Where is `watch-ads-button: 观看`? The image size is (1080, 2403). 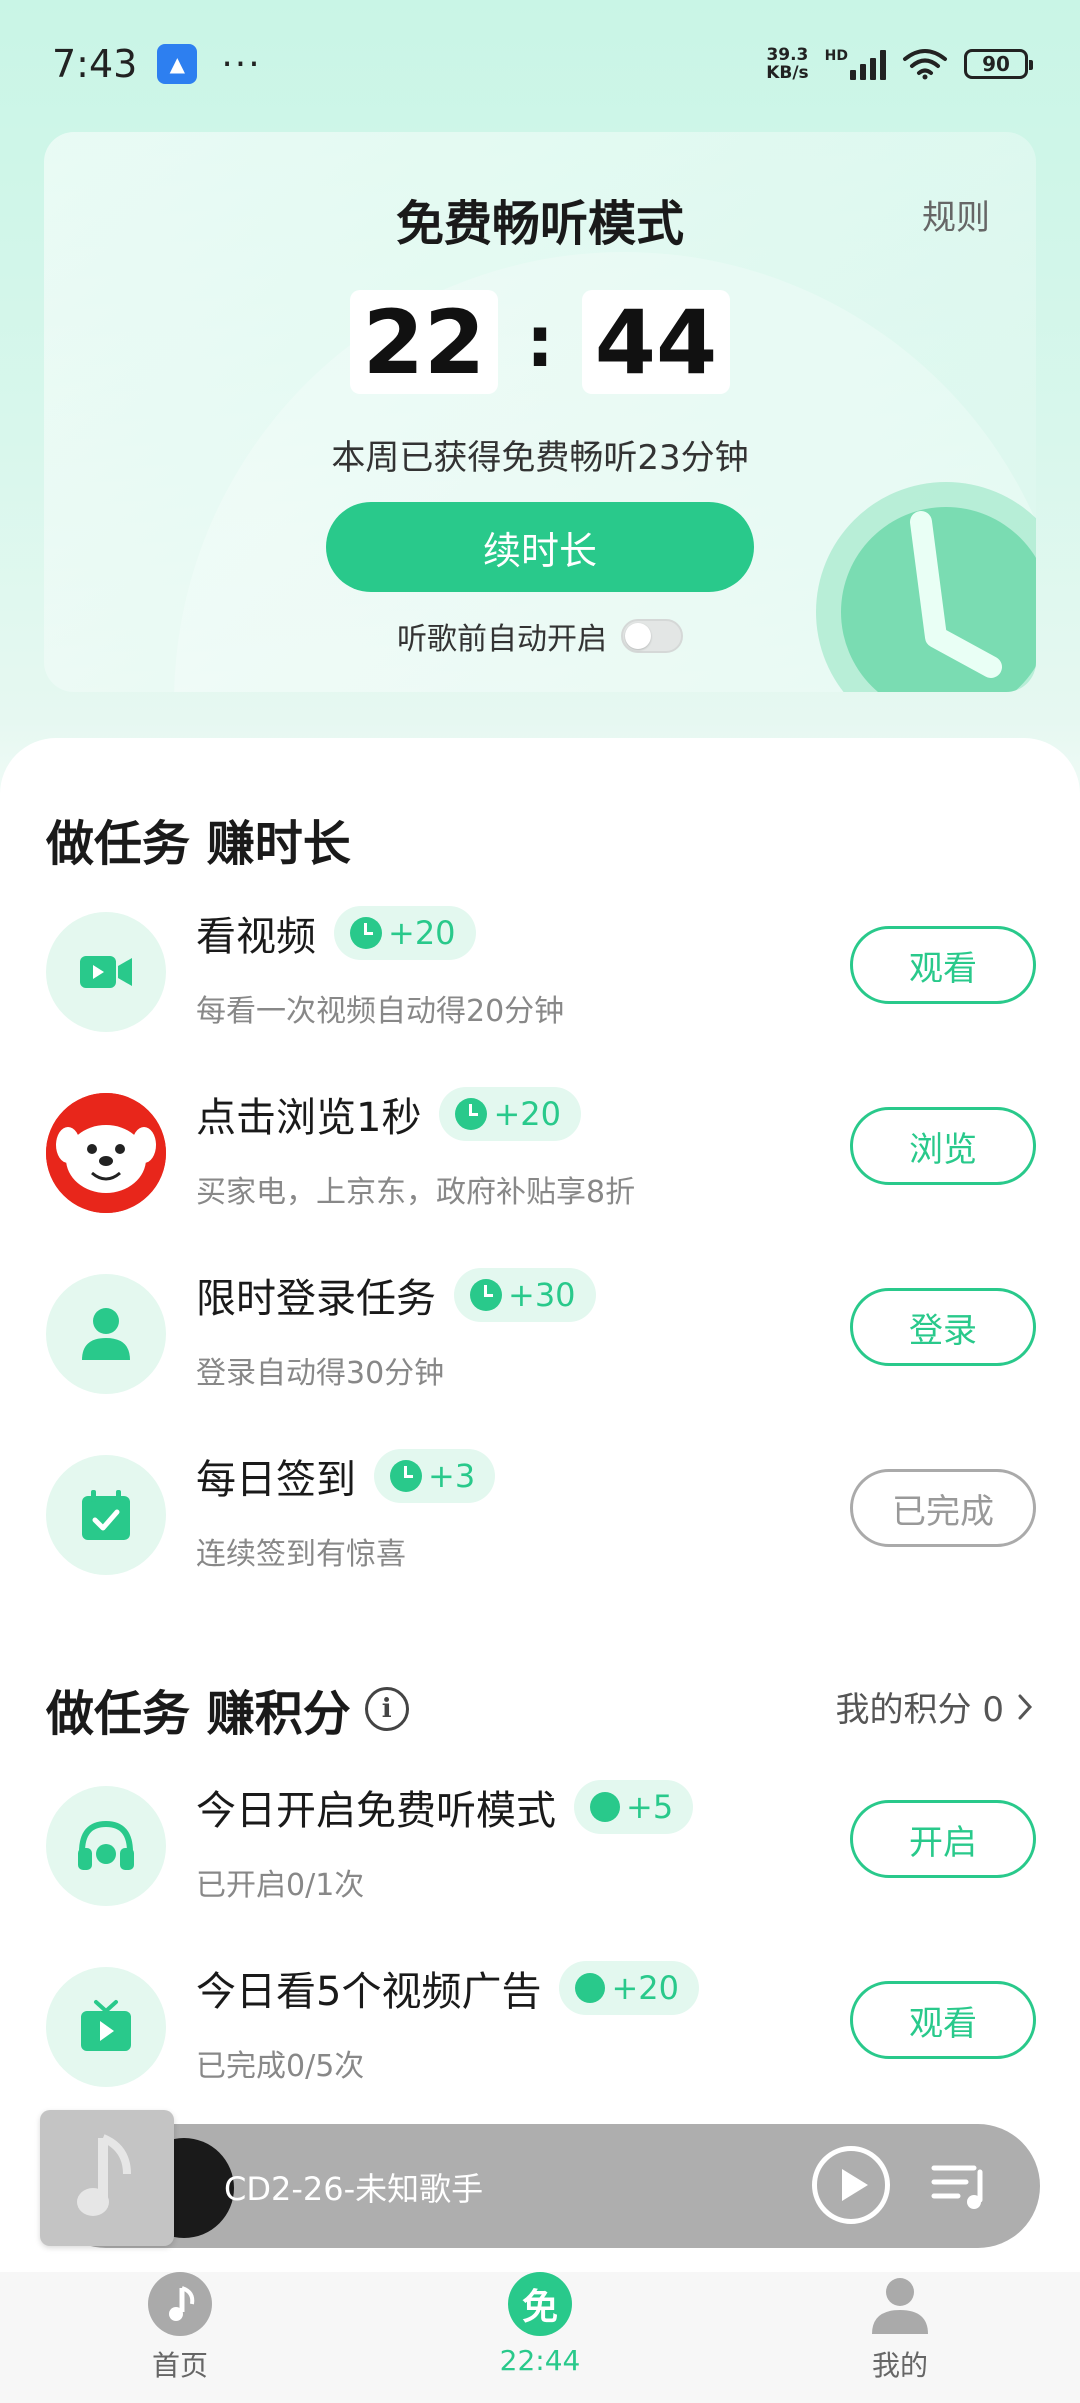 watch-ads-button: 观看 is located at coordinates (943, 2020).